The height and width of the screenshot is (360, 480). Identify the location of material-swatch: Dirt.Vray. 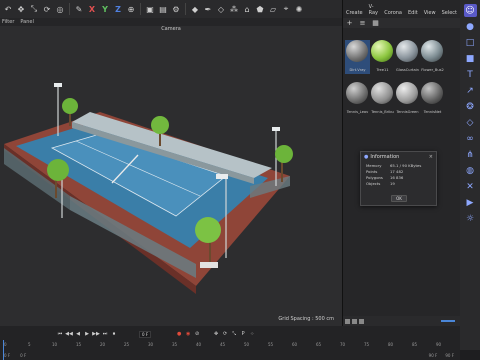
(357, 57).